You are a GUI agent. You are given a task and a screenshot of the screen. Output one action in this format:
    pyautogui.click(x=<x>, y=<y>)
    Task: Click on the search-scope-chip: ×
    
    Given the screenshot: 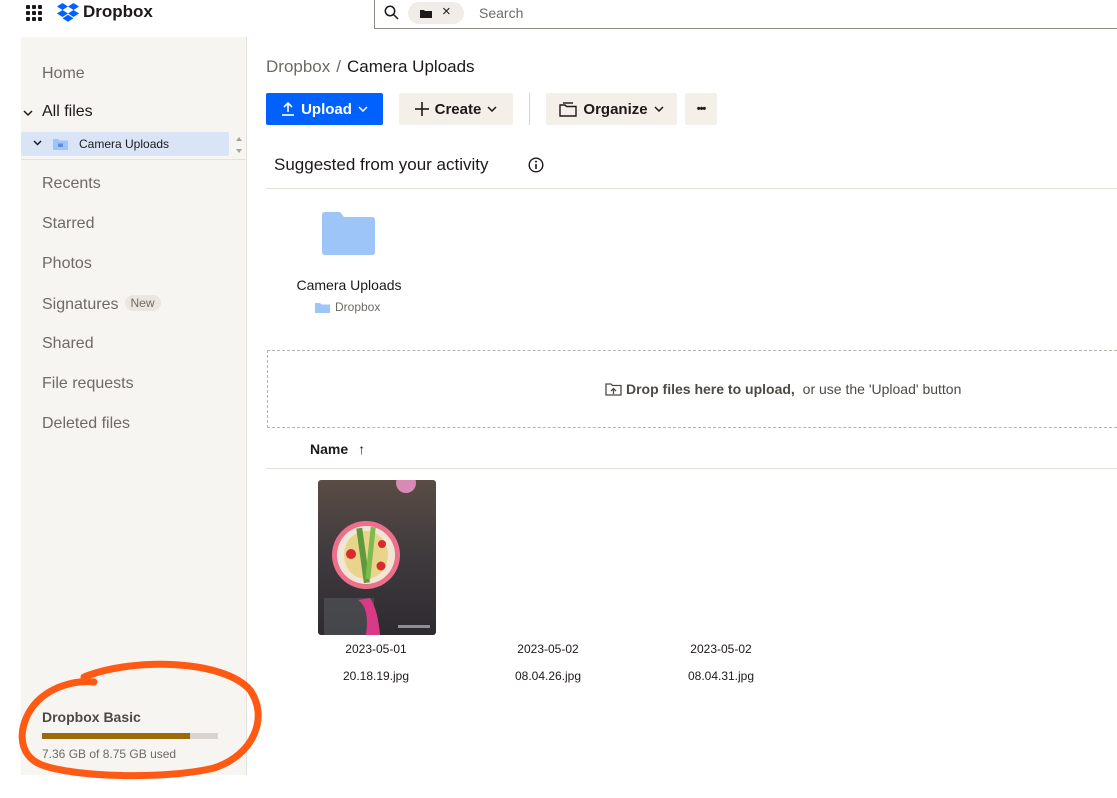 What is the action you would take?
    pyautogui.click(x=436, y=13)
    